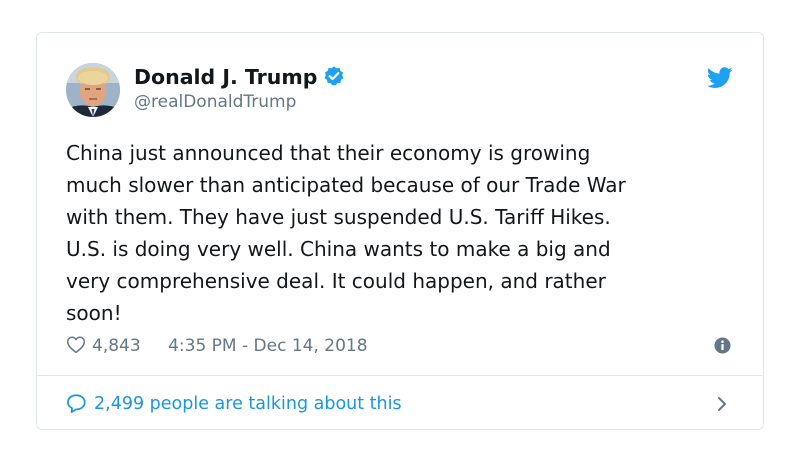 The height and width of the screenshot is (467, 800). Describe the element at coordinates (76, 403) in the screenshot. I see `speech-bubble-icon` at that location.